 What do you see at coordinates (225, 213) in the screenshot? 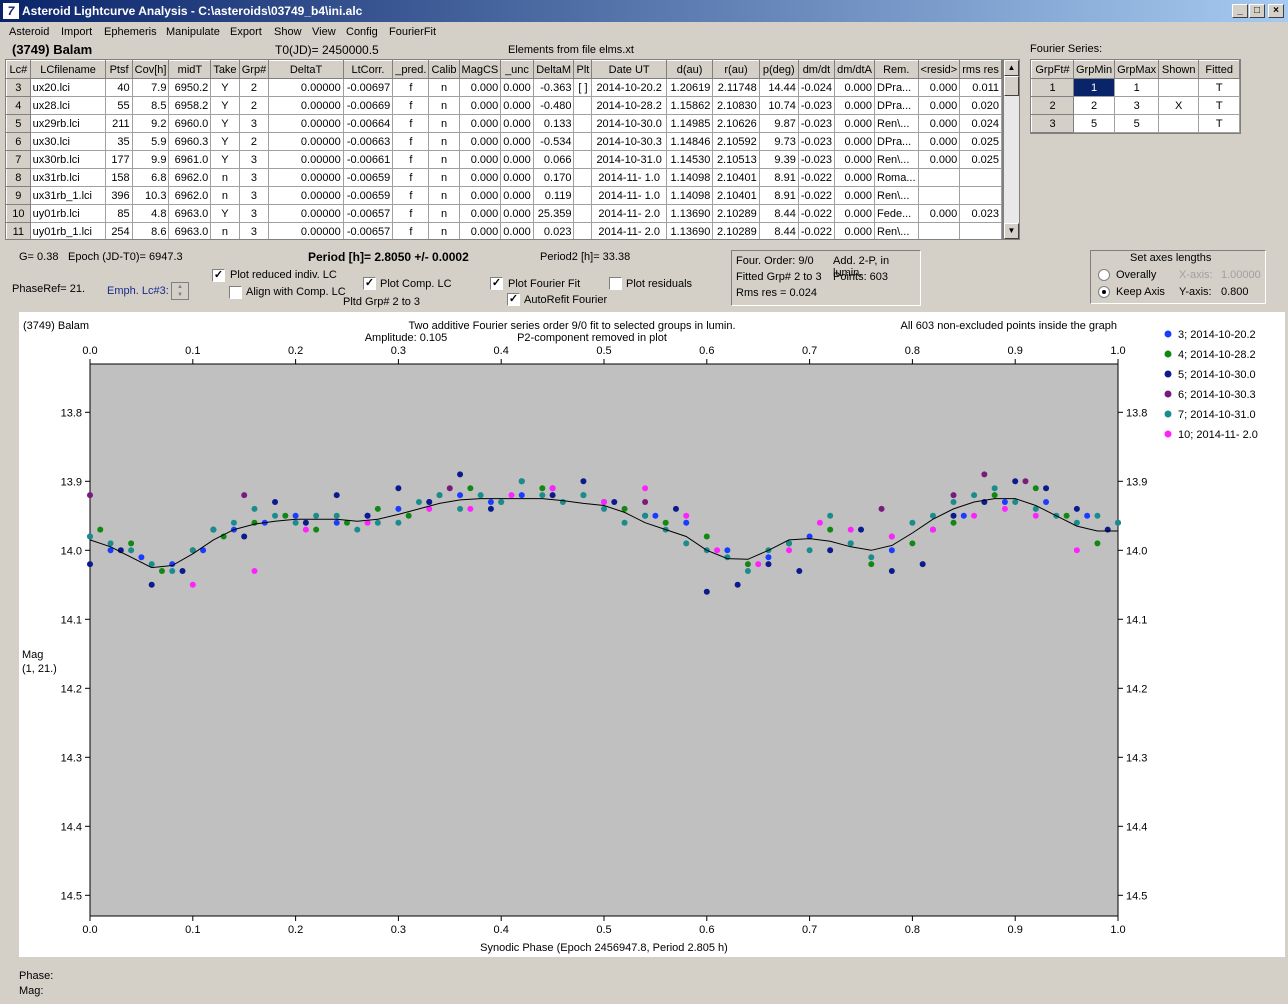
I see `table-cell: Y` at bounding box center [225, 213].